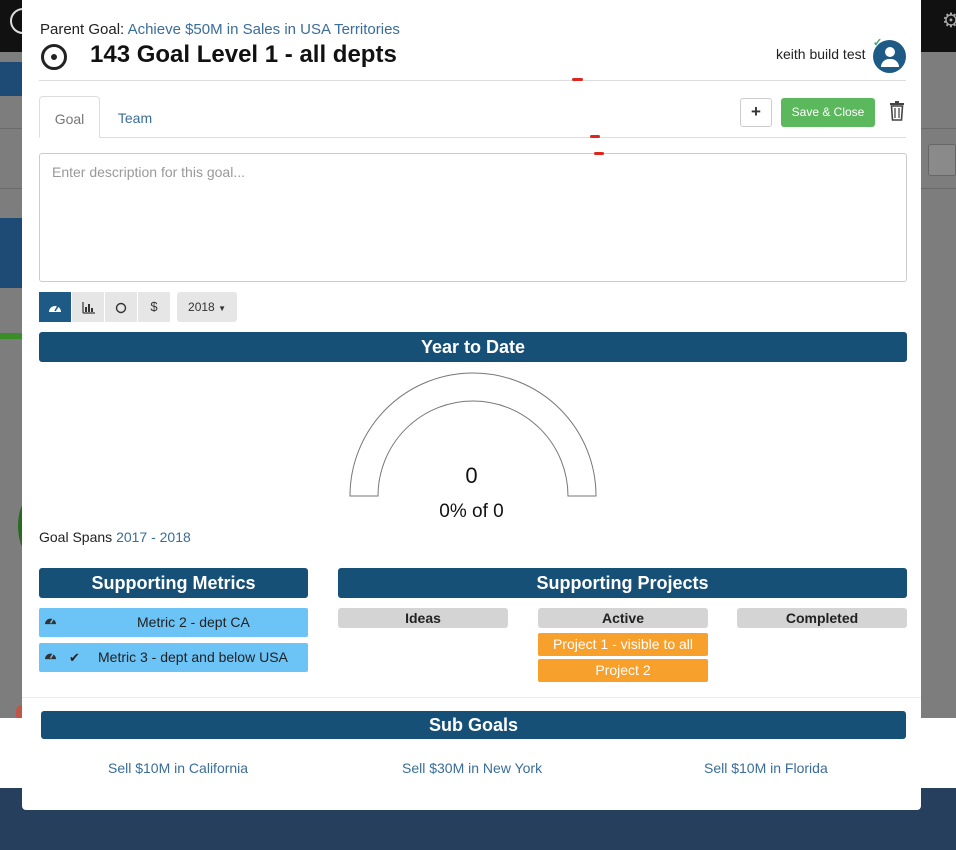  Describe the element at coordinates (264, 29) in the screenshot. I see `parent-goal-link: Achieve $50M in Sales in USA Territories` at that location.